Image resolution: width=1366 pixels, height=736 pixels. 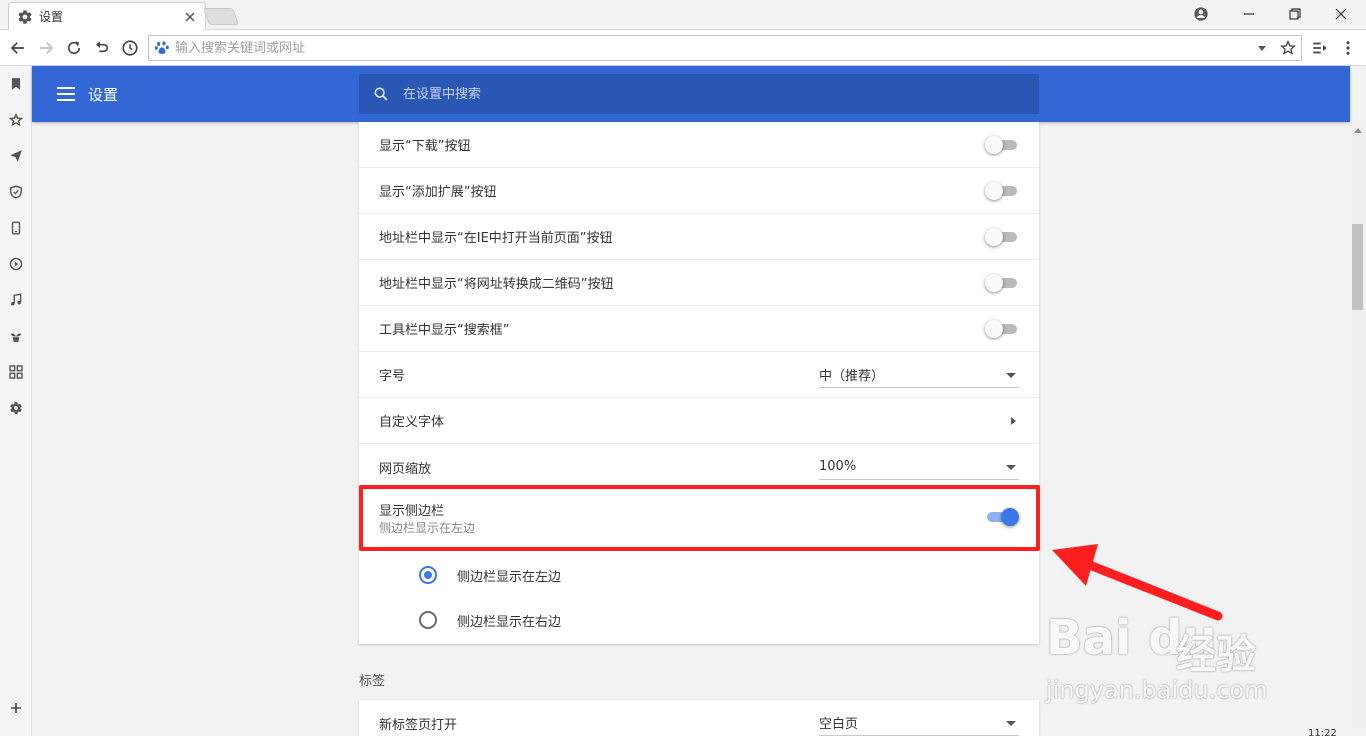 I want to click on chevron-right-icon, so click(x=1013, y=420).